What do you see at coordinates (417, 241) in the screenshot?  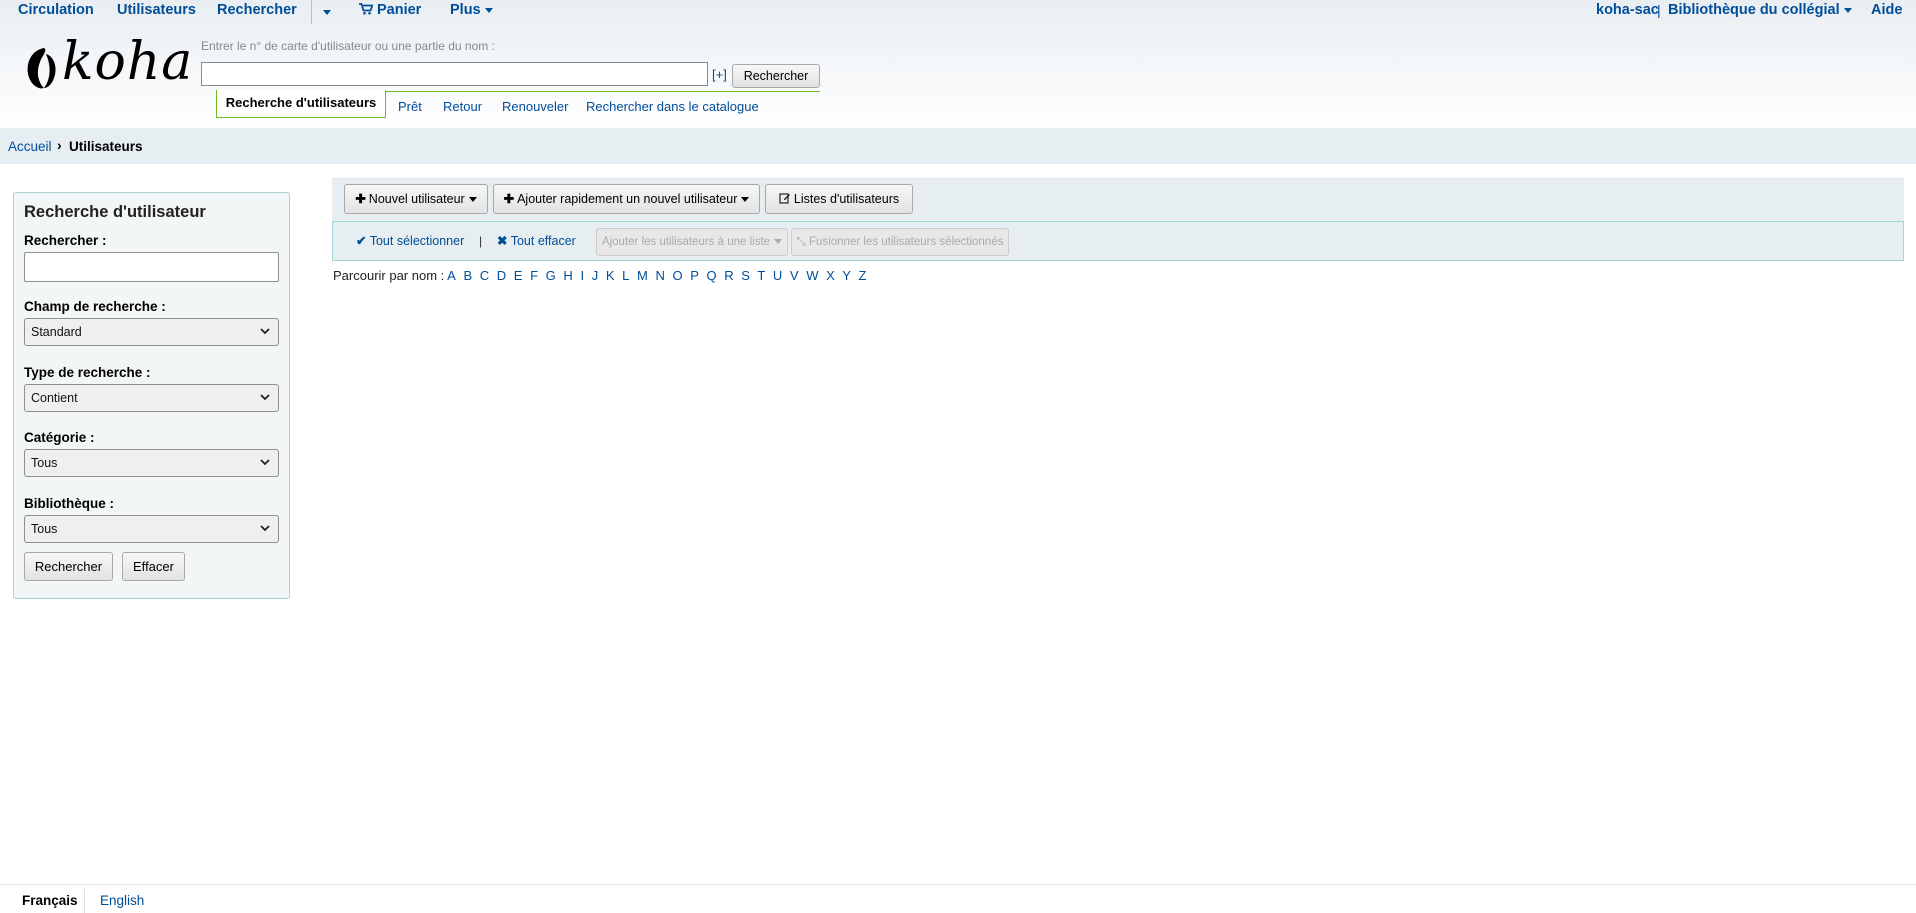 I see `select-all-label: Tout sélectionner` at bounding box center [417, 241].